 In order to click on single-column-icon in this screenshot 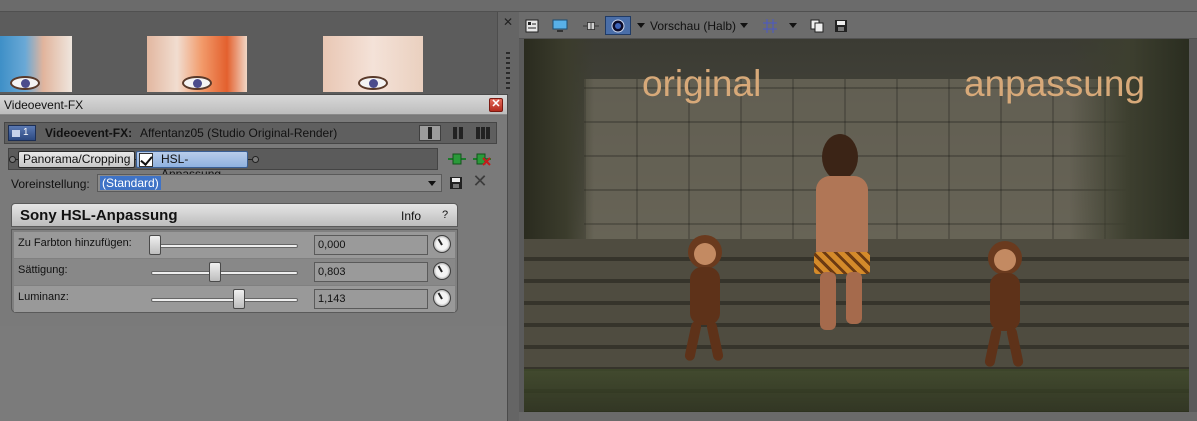, I will do `click(430, 133)`.